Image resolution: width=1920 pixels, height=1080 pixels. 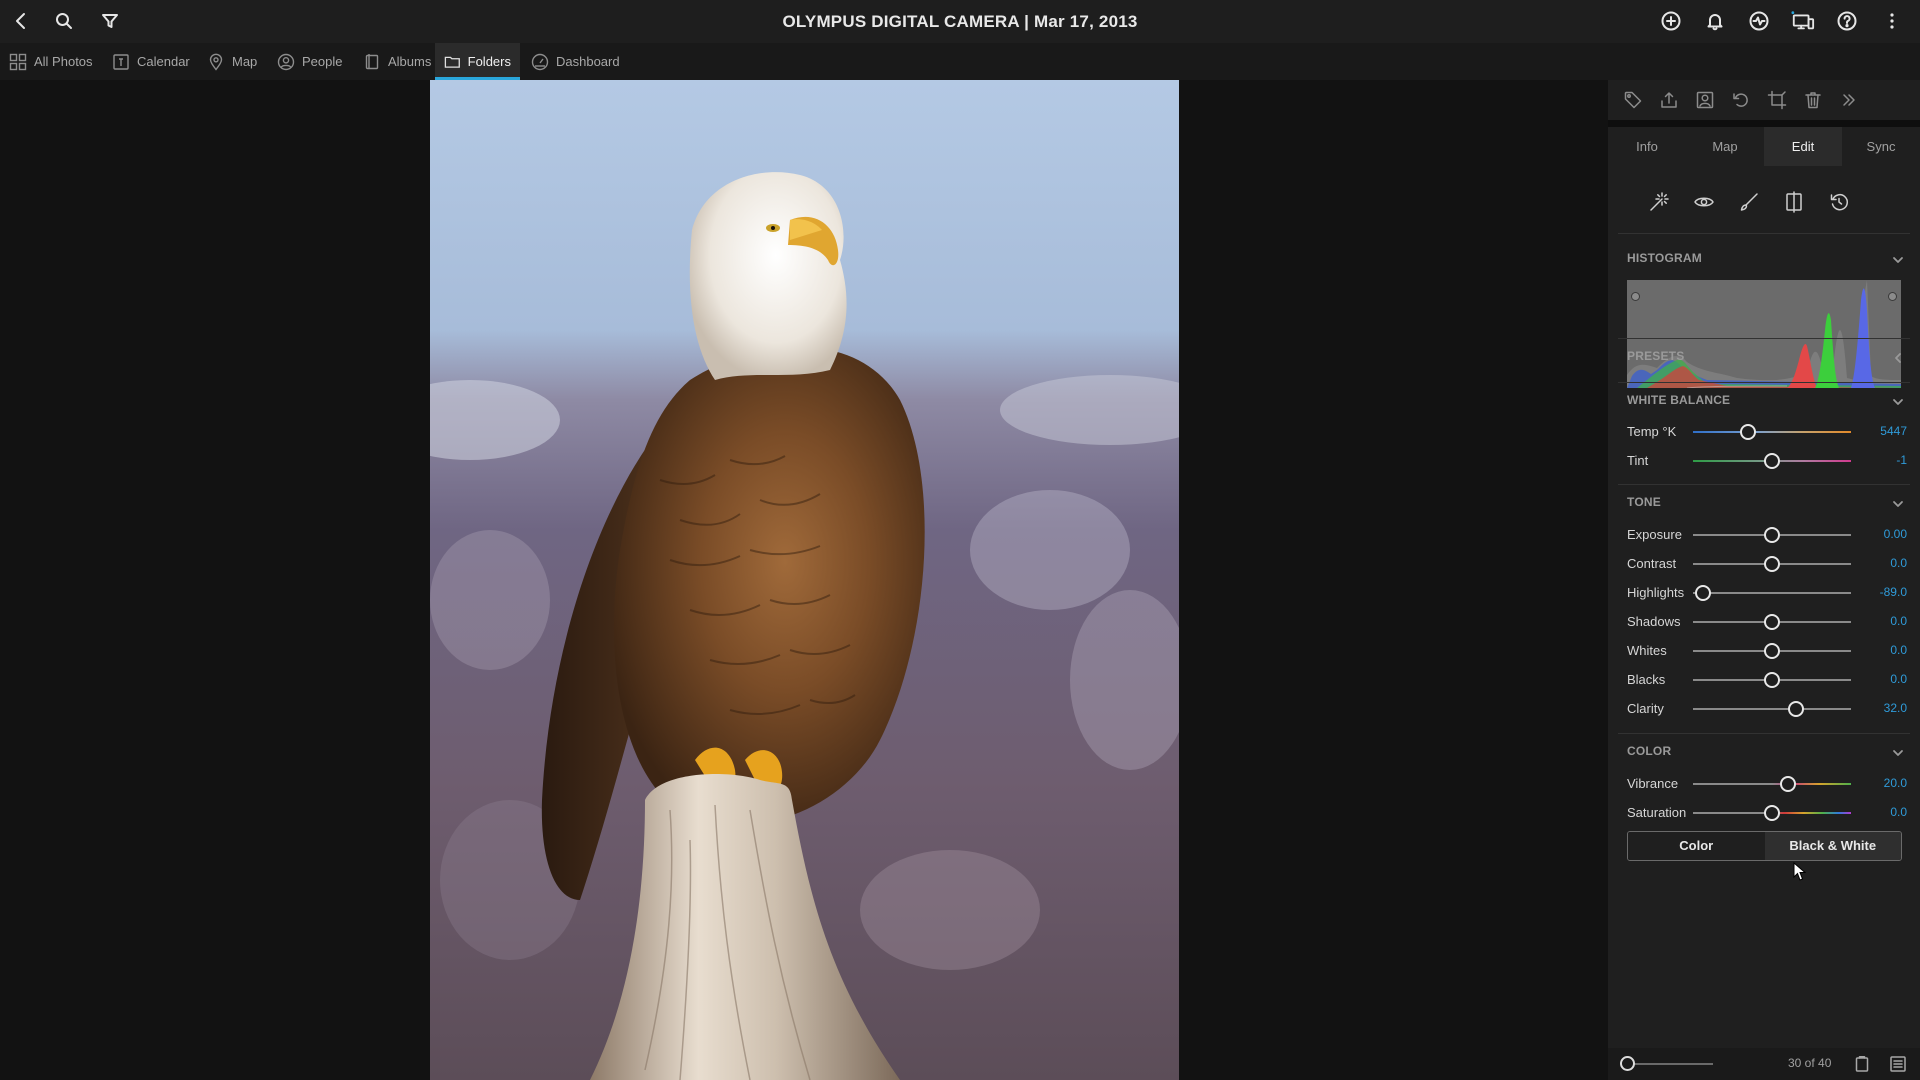 I want to click on black-white-mode-button: Black & White, so click(x=1832, y=846).